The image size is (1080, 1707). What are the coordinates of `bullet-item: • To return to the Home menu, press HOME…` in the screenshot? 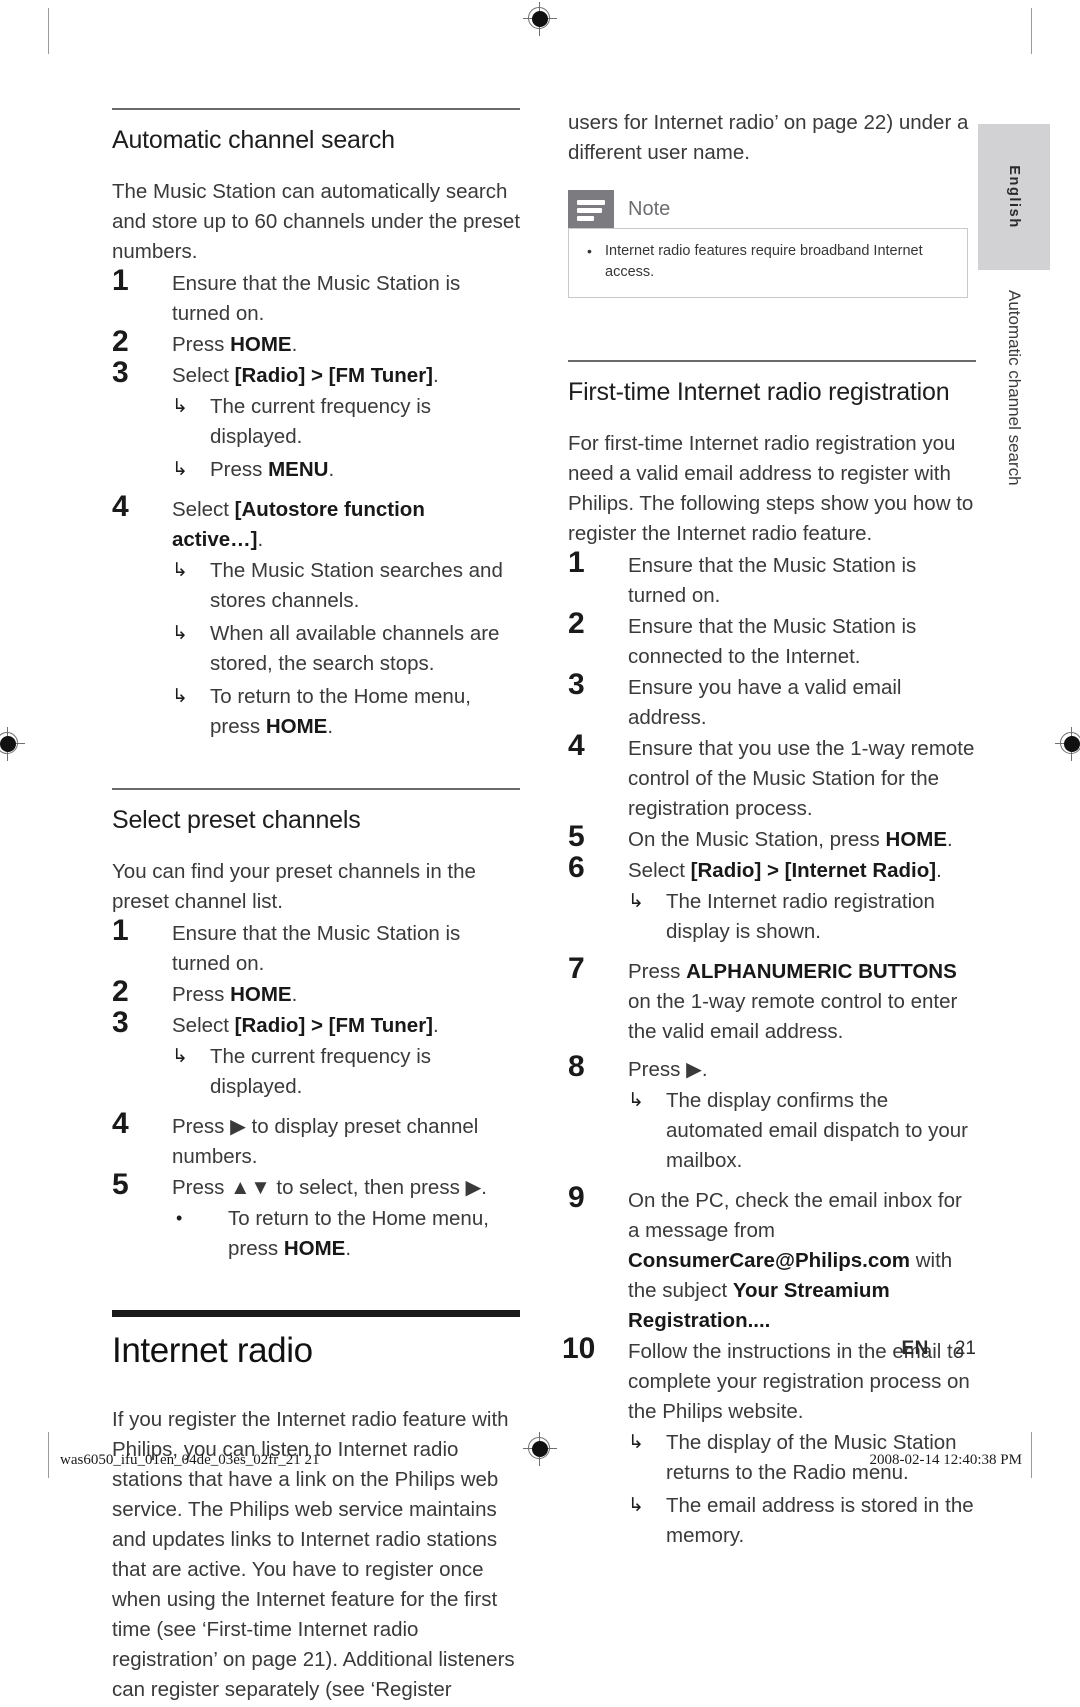 It's located at (346, 1234).